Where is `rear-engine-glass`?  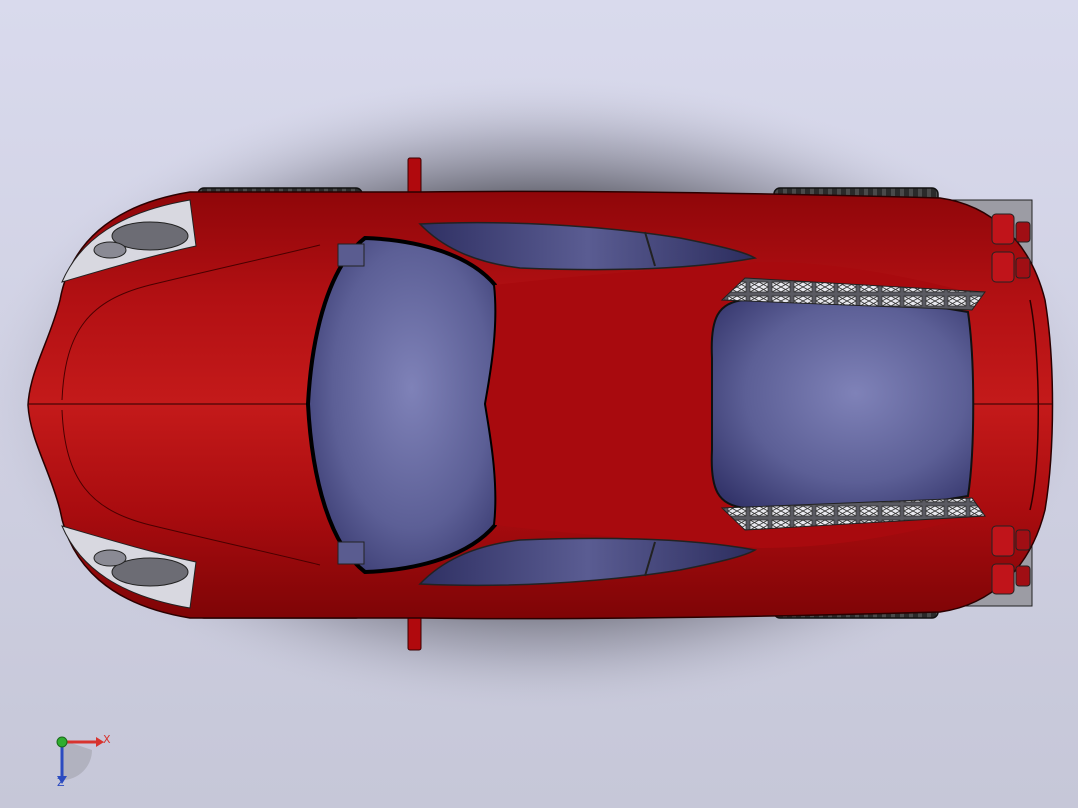 rear-engine-glass is located at coordinates (842, 404).